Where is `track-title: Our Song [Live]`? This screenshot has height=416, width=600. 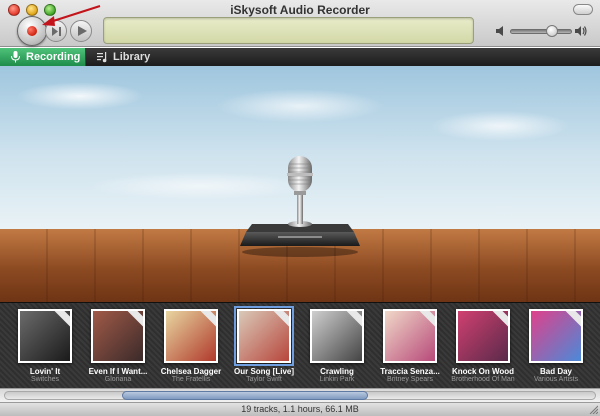 track-title: Our Song [Live] is located at coordinates (264, 371).